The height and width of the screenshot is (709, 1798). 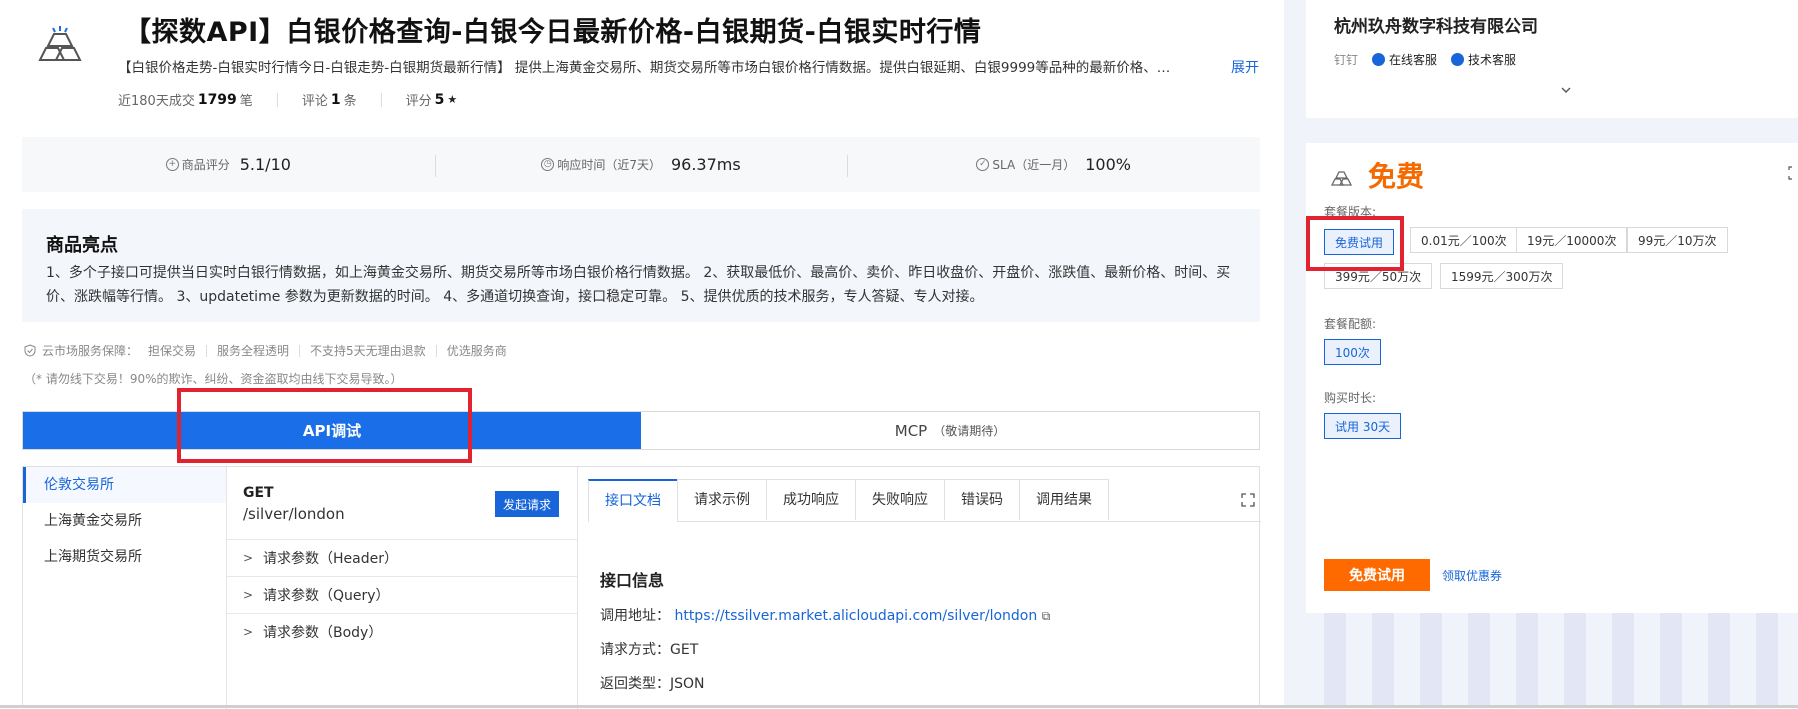 What do you see at coordinates (1472, 575) in the screenshot?
I see `get-coupon-link: 领取优惠券` at bounding box center [1472, 575].